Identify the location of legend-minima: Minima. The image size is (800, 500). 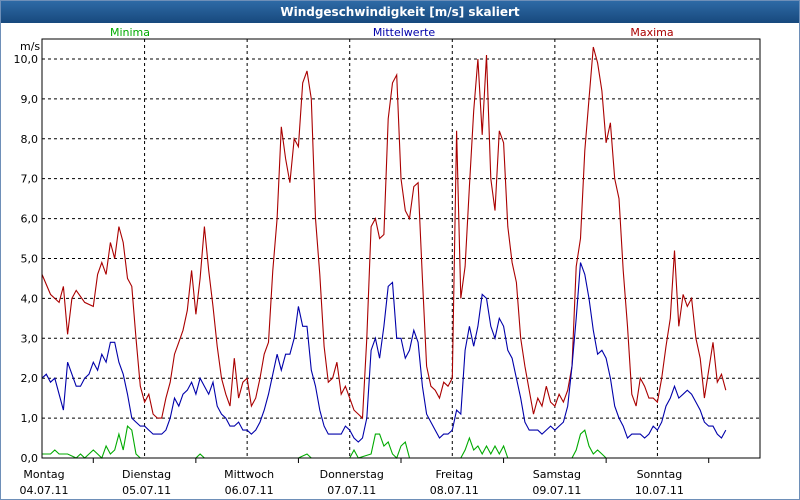
(130, 32).